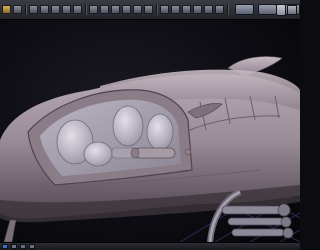  I want to click on render-tool-icon, so click(186, 9).